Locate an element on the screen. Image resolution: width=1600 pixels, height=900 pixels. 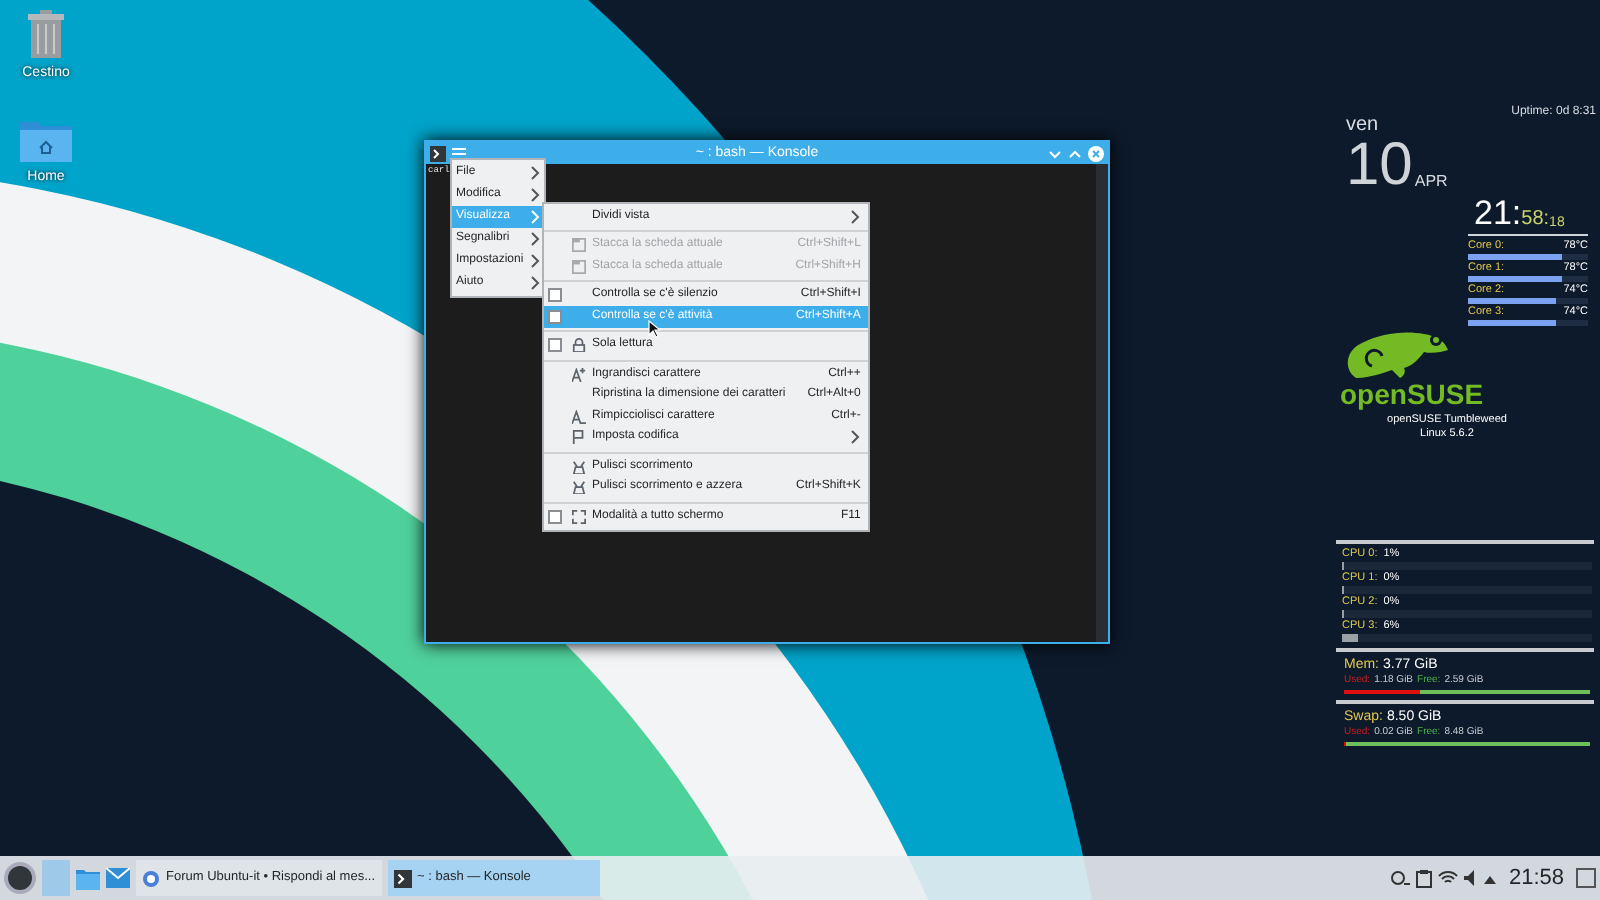
scrollbar is located at coordinates (1102, 403).